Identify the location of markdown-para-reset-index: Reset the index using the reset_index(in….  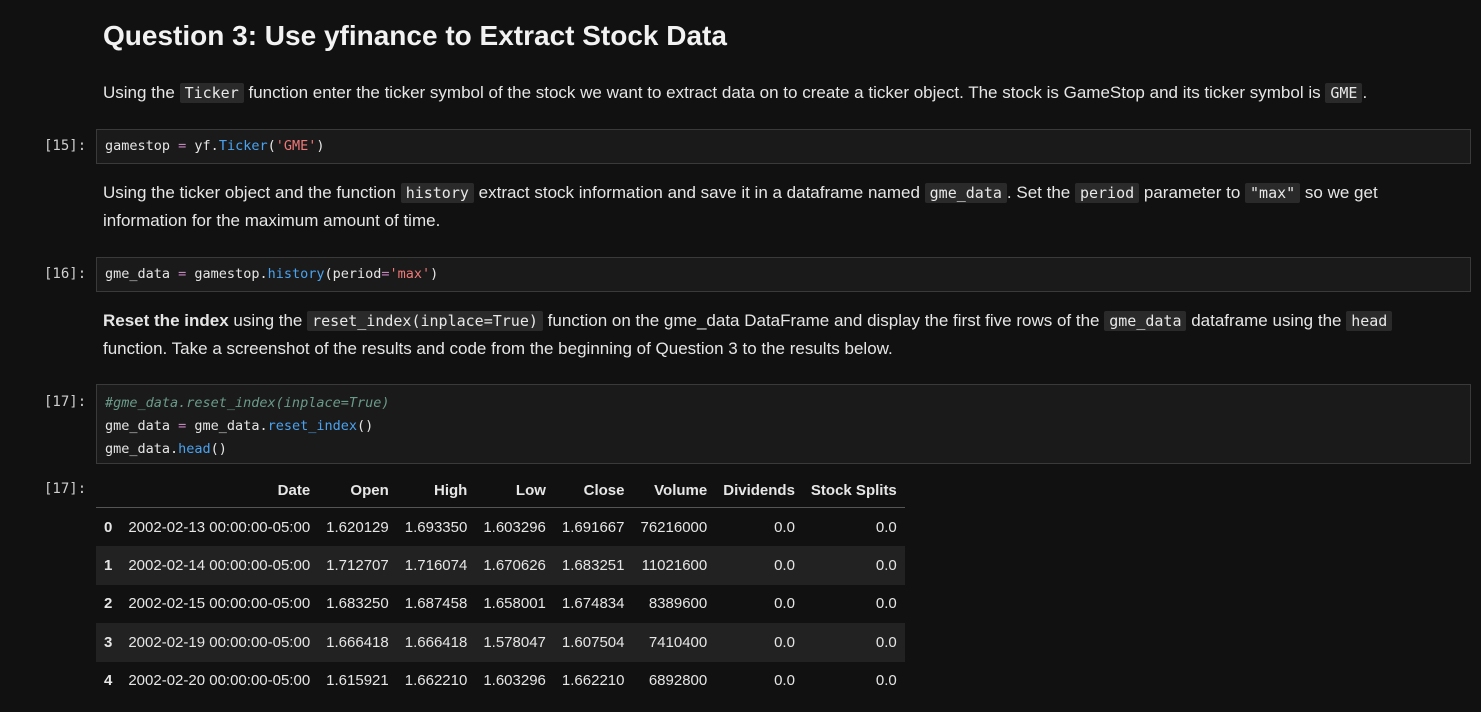
(772, 335).